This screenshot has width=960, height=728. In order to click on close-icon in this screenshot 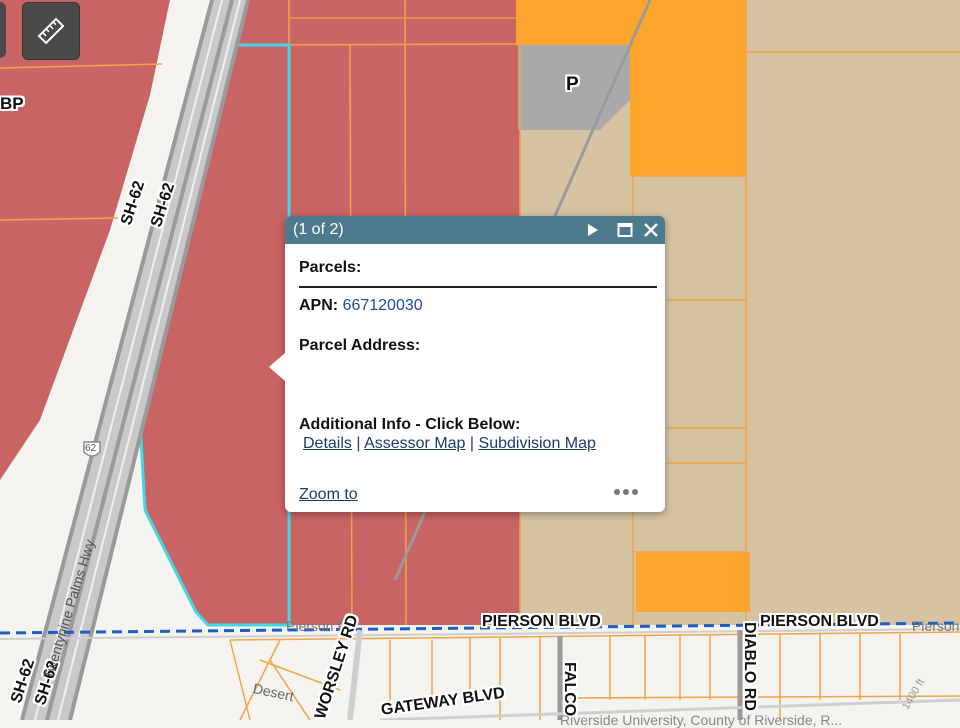, I will do `click(651, 230)`.